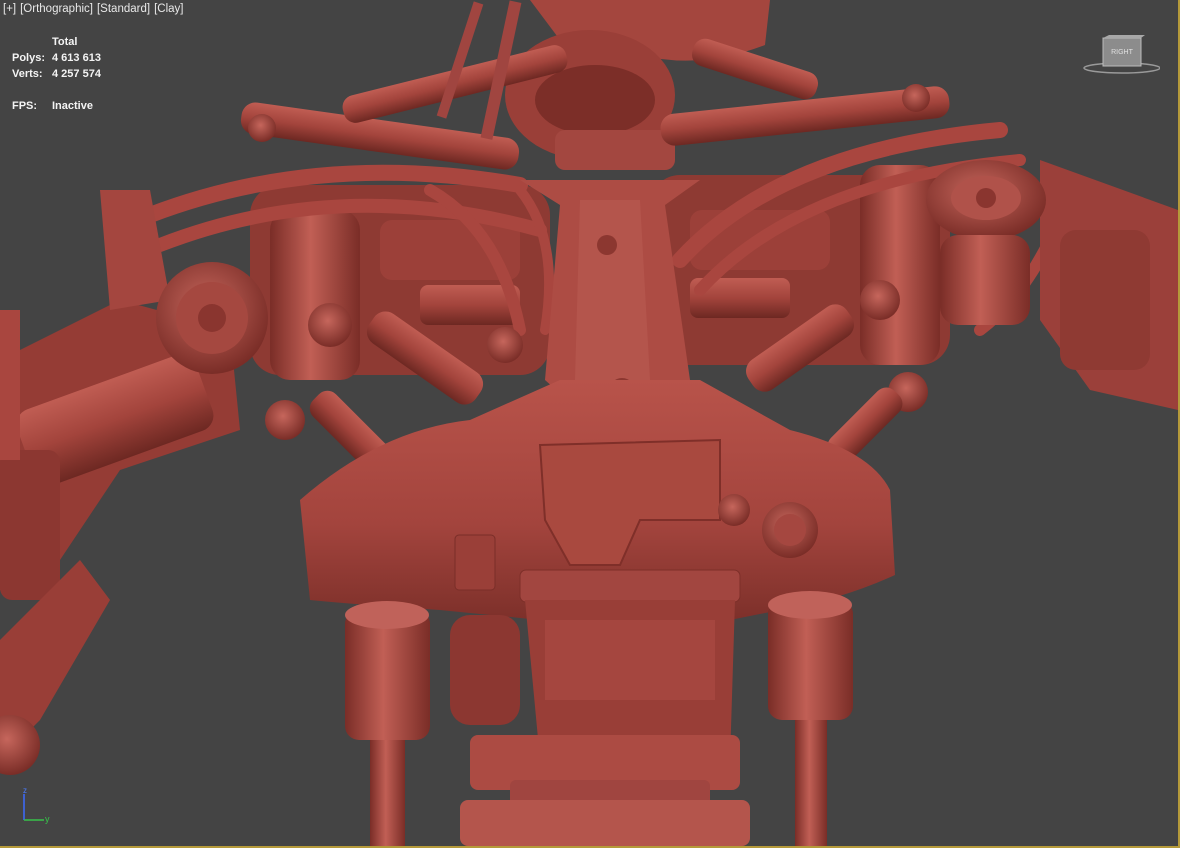 This screenshot has height=848, width=1180. Describe the element at coordinates (29, 58) in the screenshot. I see `polys-label: Polys:` at that location.